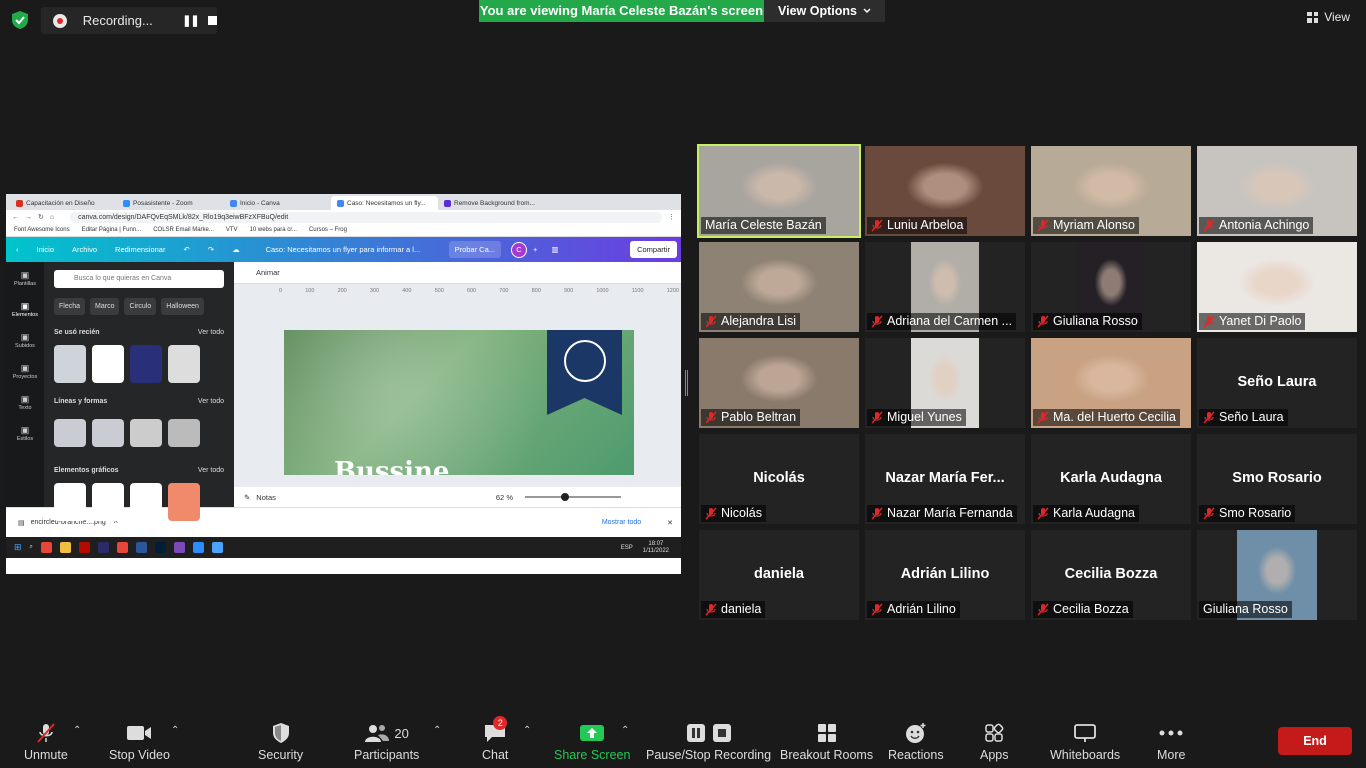 The width and height of the screenshot is (1366, 768). I want to click on undo-icon: ↶, so click(186, 249).